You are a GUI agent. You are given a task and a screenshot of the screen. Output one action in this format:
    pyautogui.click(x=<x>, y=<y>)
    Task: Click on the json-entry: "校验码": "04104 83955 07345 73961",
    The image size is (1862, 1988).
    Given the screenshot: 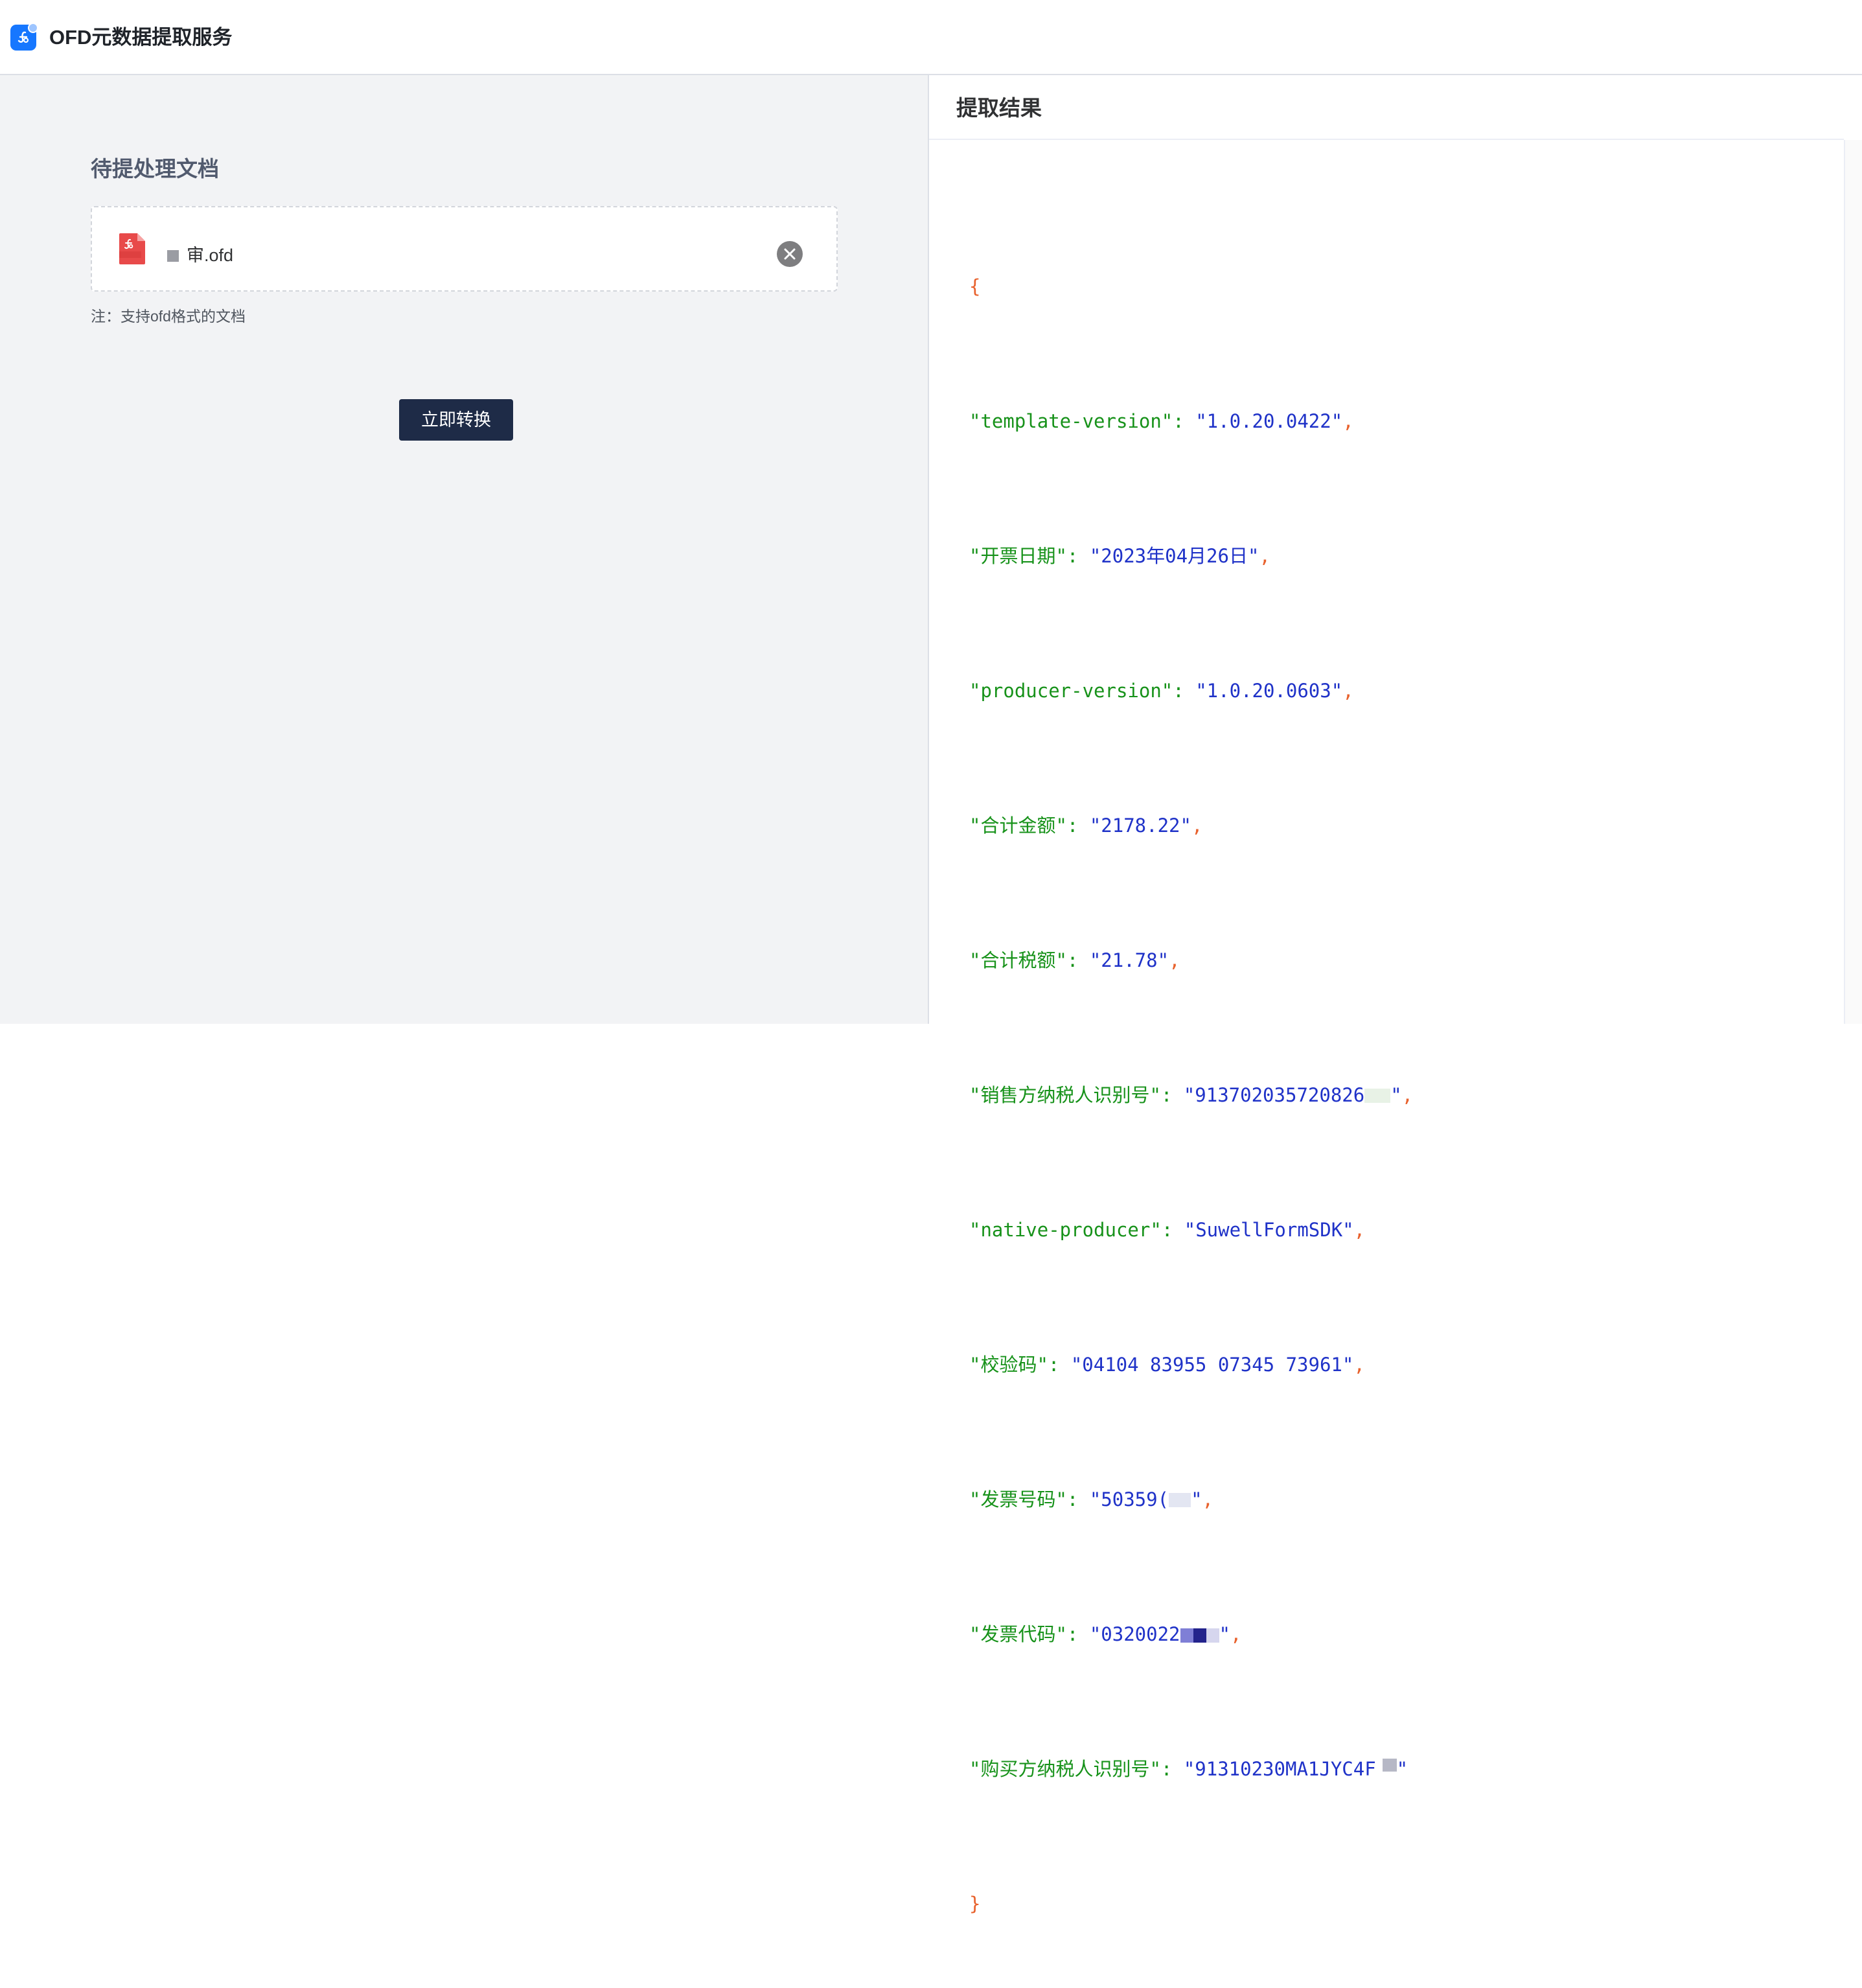 What is the action you would take?
    pyautogui.click(x=1167, y=1365)
    